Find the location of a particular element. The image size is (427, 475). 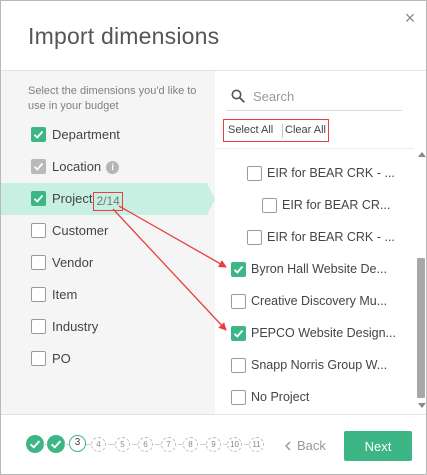

back-button-label: Back is located at coordinates (311, 445).